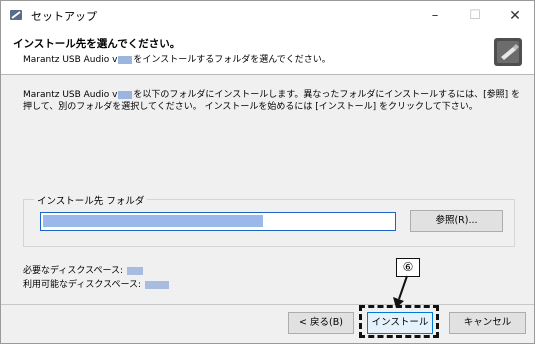 This screenshot has height=344, width=535. What do you see at coordinates (475, 16) in the screenshot?
I see `maximize-button: ☐` at bounding box center [475, 16].